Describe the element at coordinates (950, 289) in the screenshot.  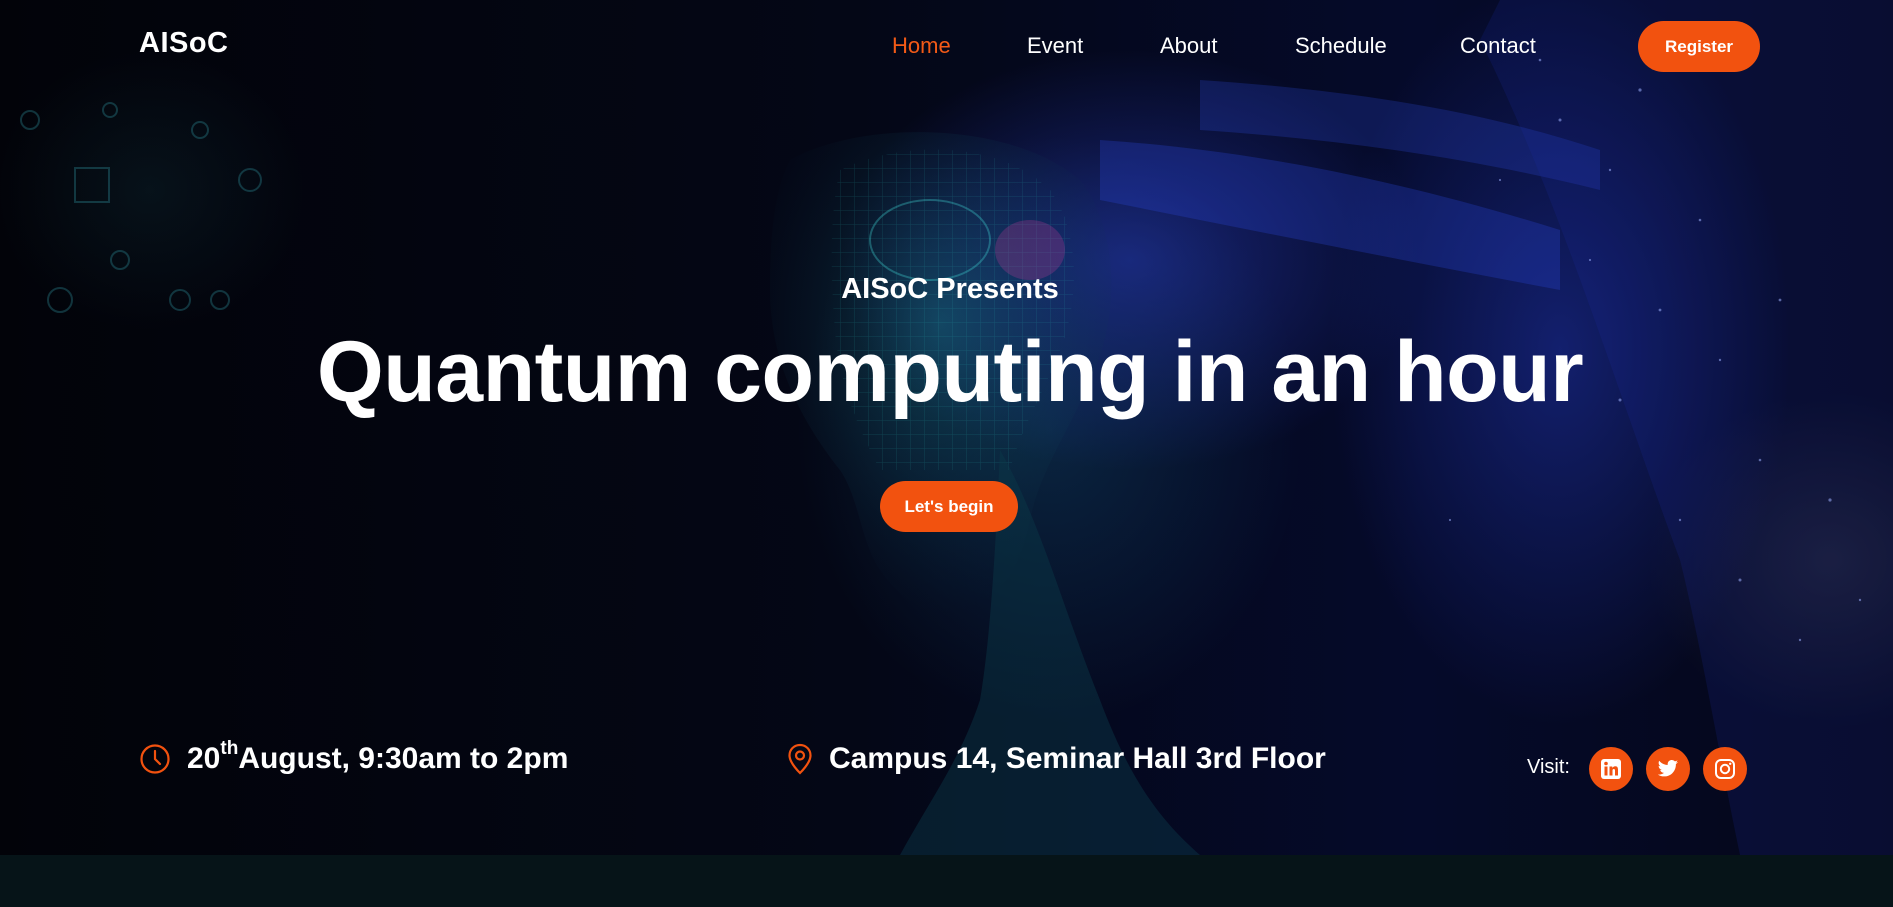
I see `hero-kicker: AISoC Presents` at that location.